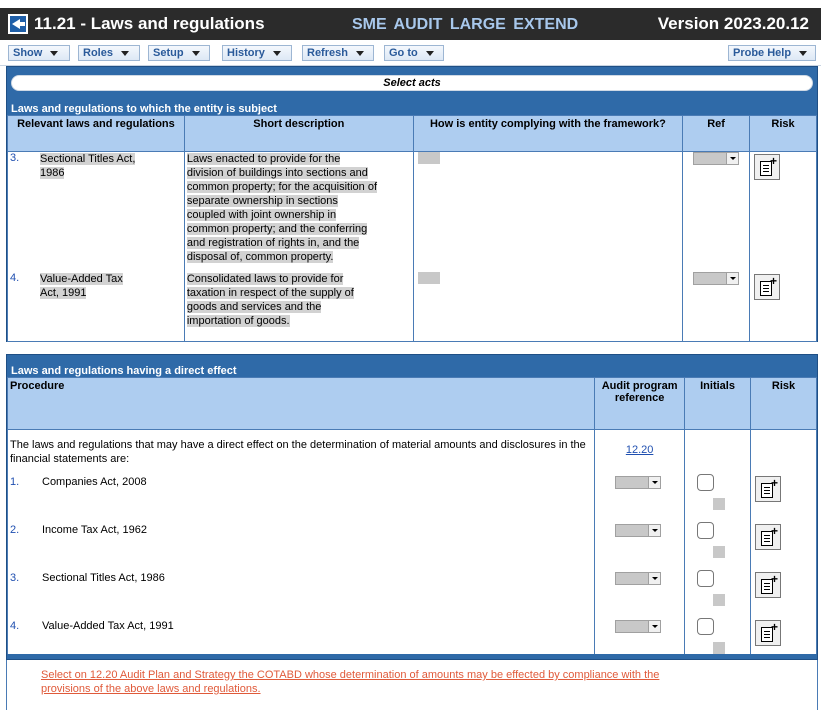  I want to click on law-name-text: Sectional Titles Act, 1986, so click(88, 166).